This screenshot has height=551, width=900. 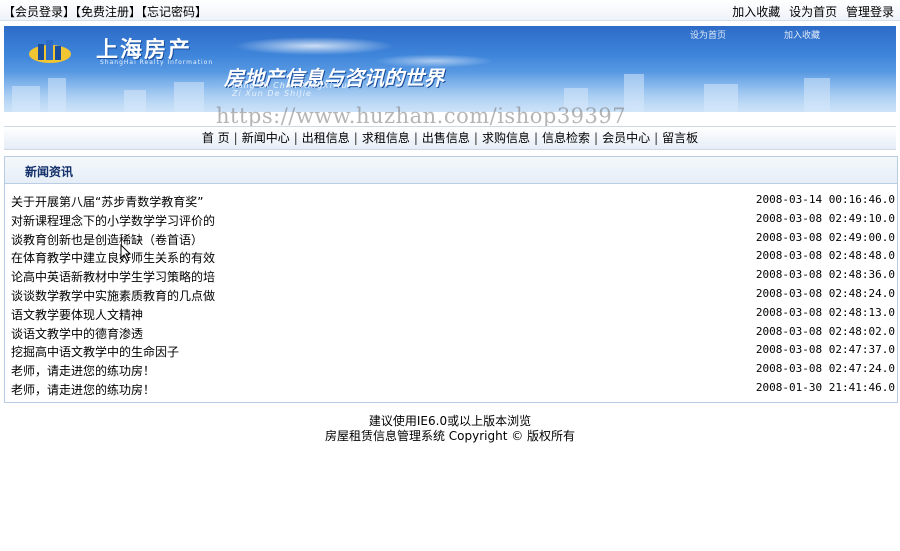 I want to click on news-row: 老师，请走进您的练功房！ 2008-03-08 02:47:24.0, so click(x=451, y=370).